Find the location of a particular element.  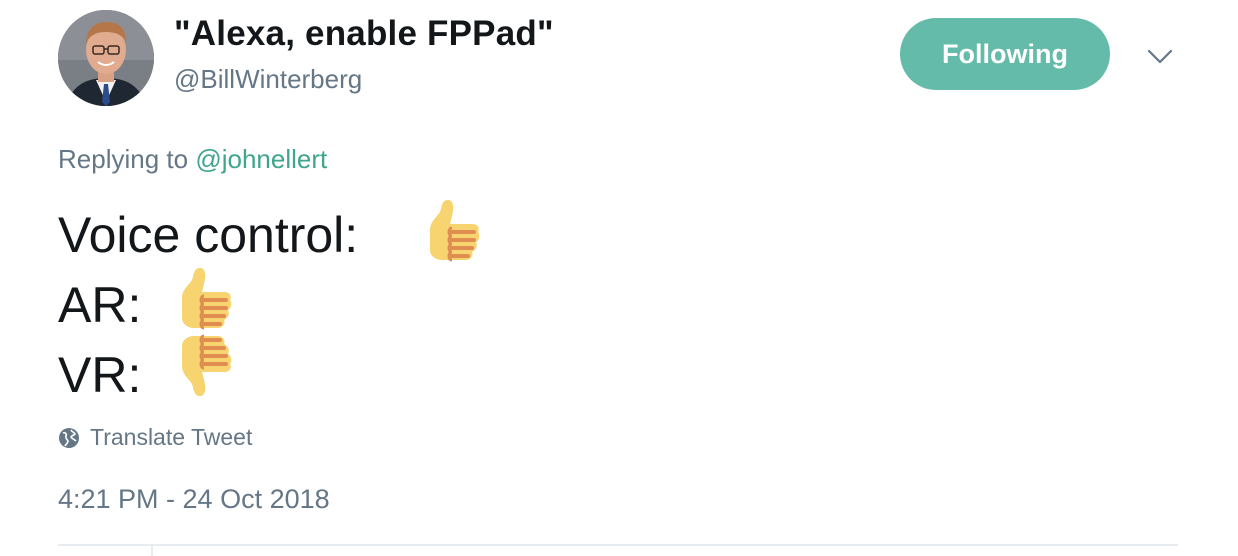

tweet-line-voice-control: Voice control: is located at coordinates (208, 235).